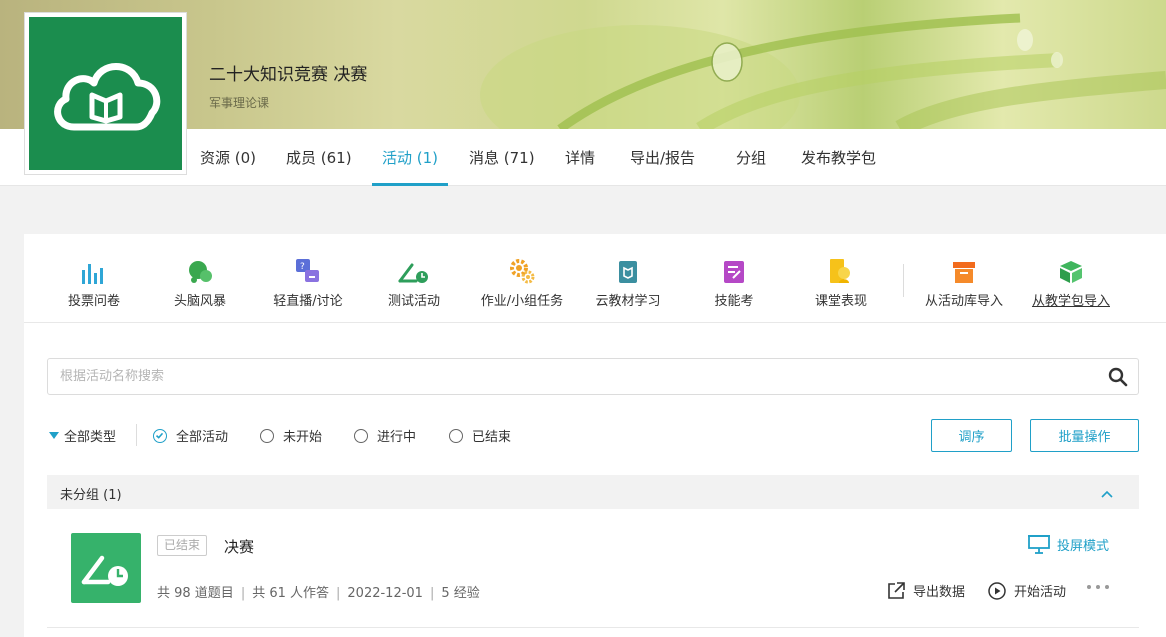 The width and height of the screenshot is (1166, 637). What do you see at coordinates (522, 301) in the screenshot?
I see `tool-label: 作业/小组任务` at bounding box center [522, 301].